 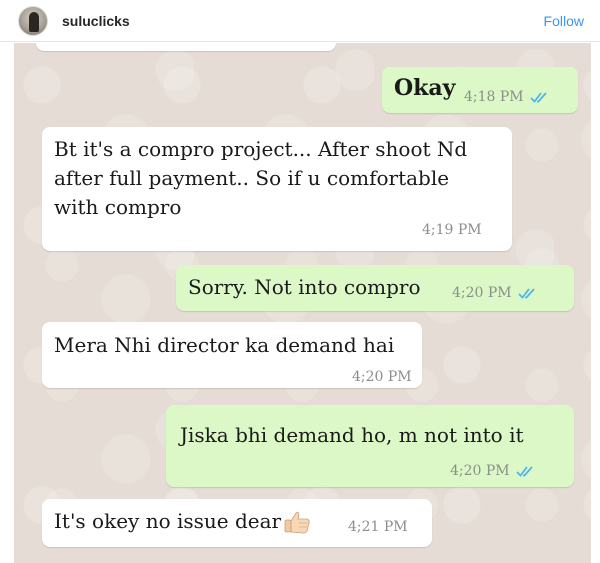 What do you see at coordinates (96, 21) in the screenshot?
I see `username: suluclicks` at bounding box center [96, 21].